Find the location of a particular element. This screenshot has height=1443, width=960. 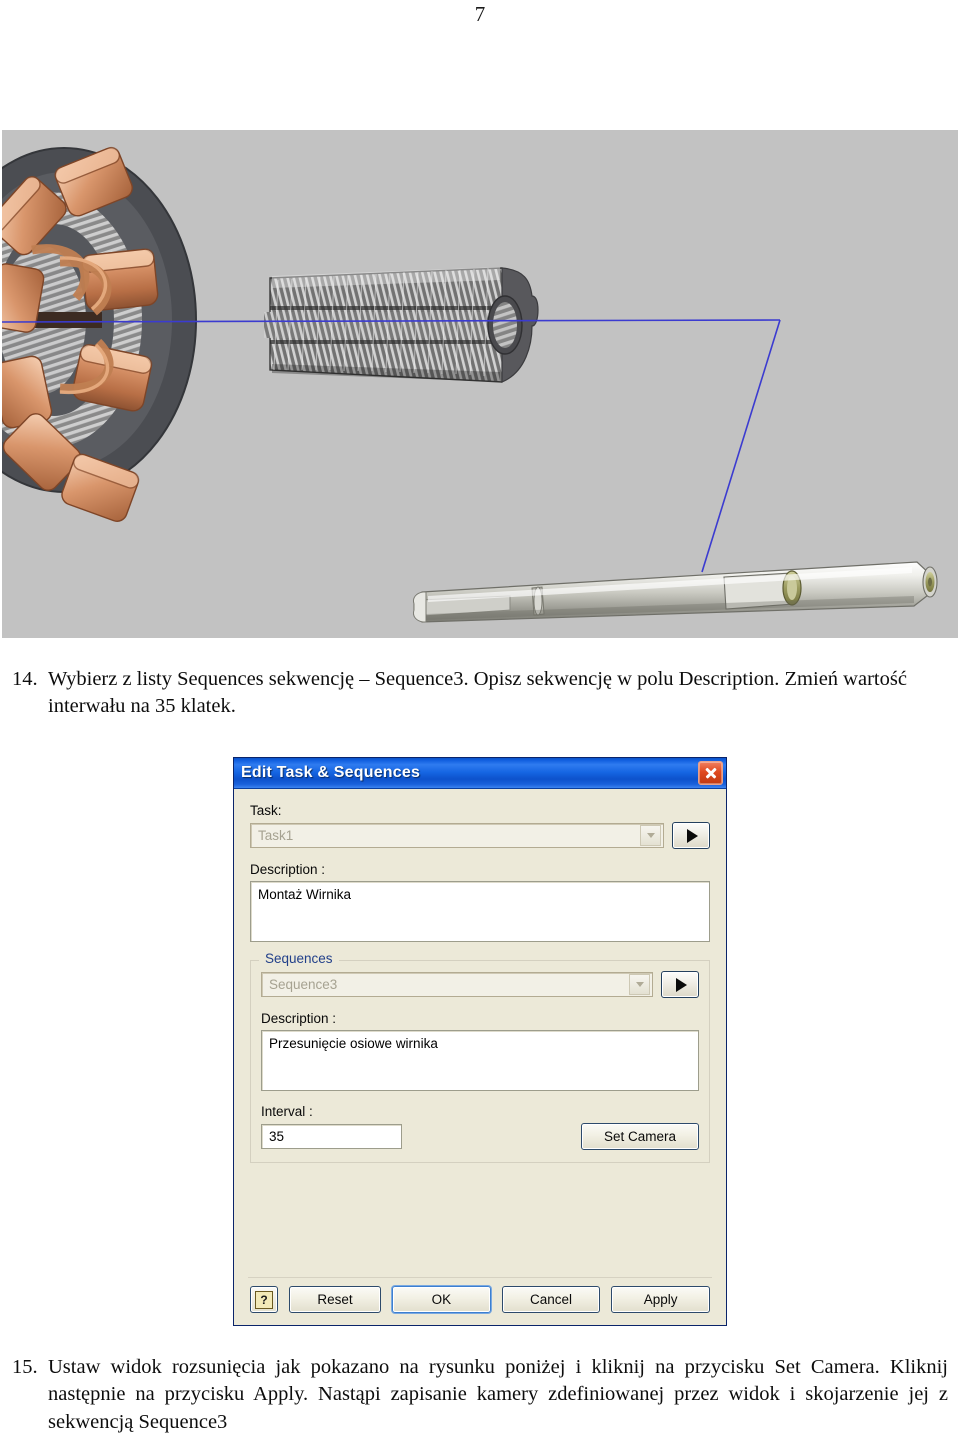

help-button: ? is located at coordinates (264, 1299).